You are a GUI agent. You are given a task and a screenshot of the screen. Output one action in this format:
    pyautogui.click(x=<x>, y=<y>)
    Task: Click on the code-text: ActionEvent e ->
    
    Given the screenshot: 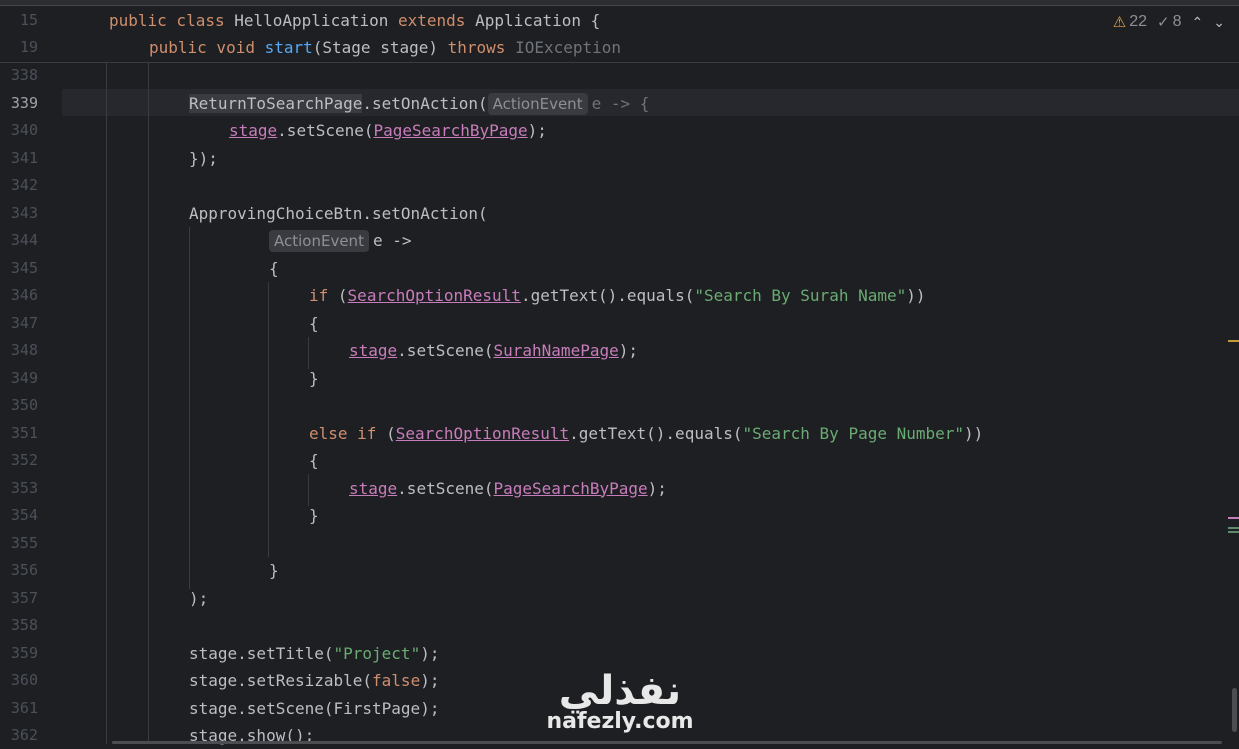 What is the action you would take?
    pyautogui.click(x=340, y=240)
    